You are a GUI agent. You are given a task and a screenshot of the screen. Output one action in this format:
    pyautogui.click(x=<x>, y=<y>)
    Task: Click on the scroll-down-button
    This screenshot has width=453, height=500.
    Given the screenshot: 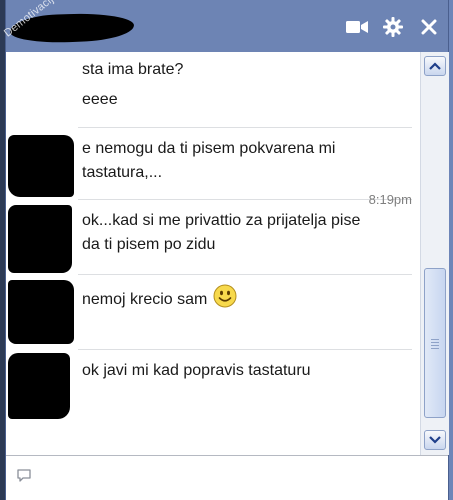 What is the action you would take?
    pyautogui.click(x=435, y=440)
    